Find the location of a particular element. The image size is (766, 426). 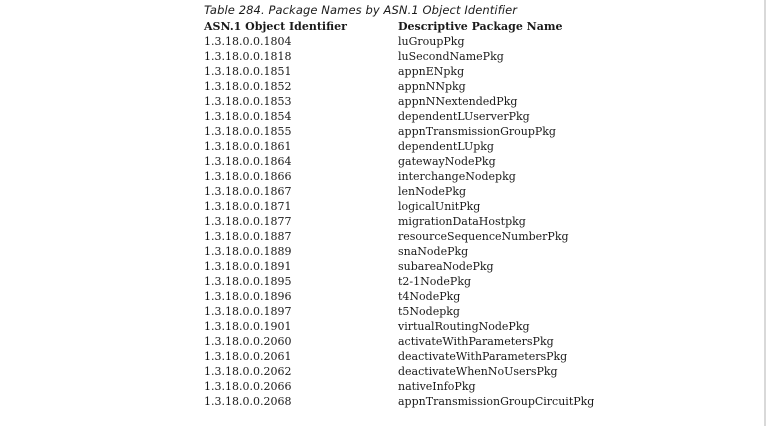

package-name-cell: migrationDataHostpkg is located at coordinates (462, 221).